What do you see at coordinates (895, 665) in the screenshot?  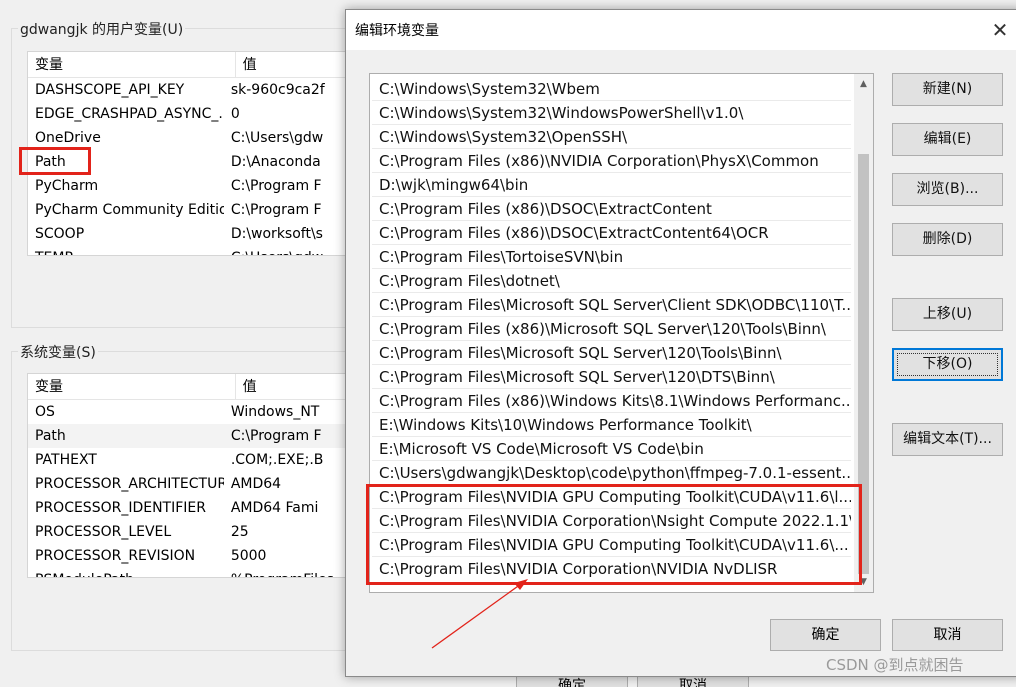 I see `watermark: CSDN @到点就困告` at bounding box center [895, 665].